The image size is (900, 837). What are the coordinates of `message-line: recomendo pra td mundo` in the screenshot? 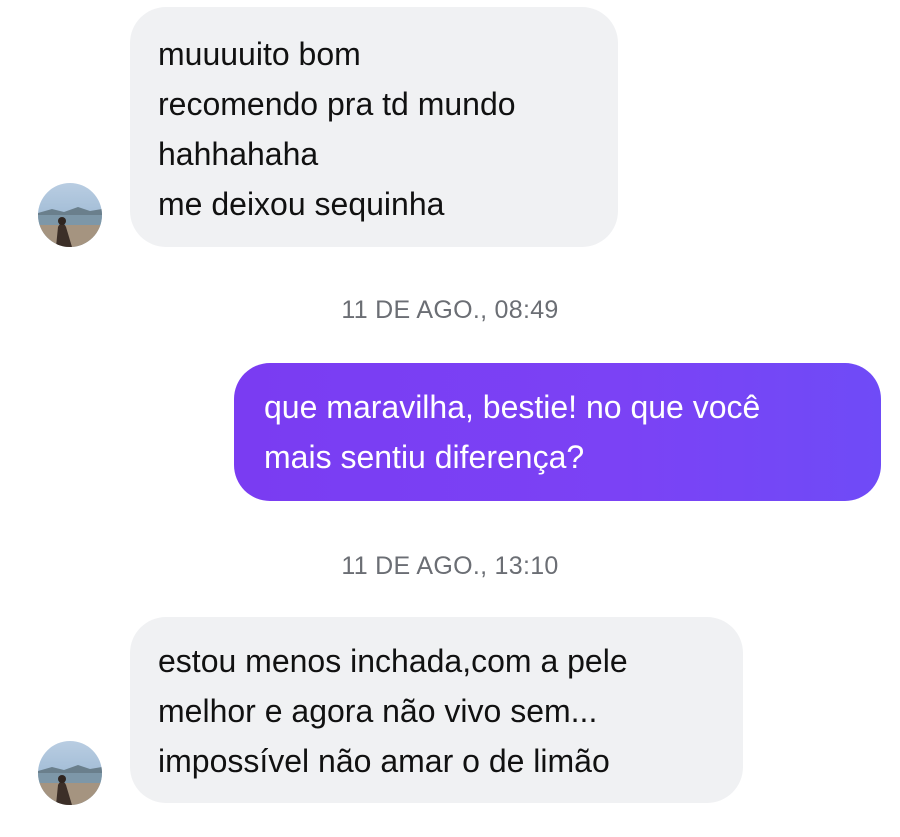 It's located at (337, 104).